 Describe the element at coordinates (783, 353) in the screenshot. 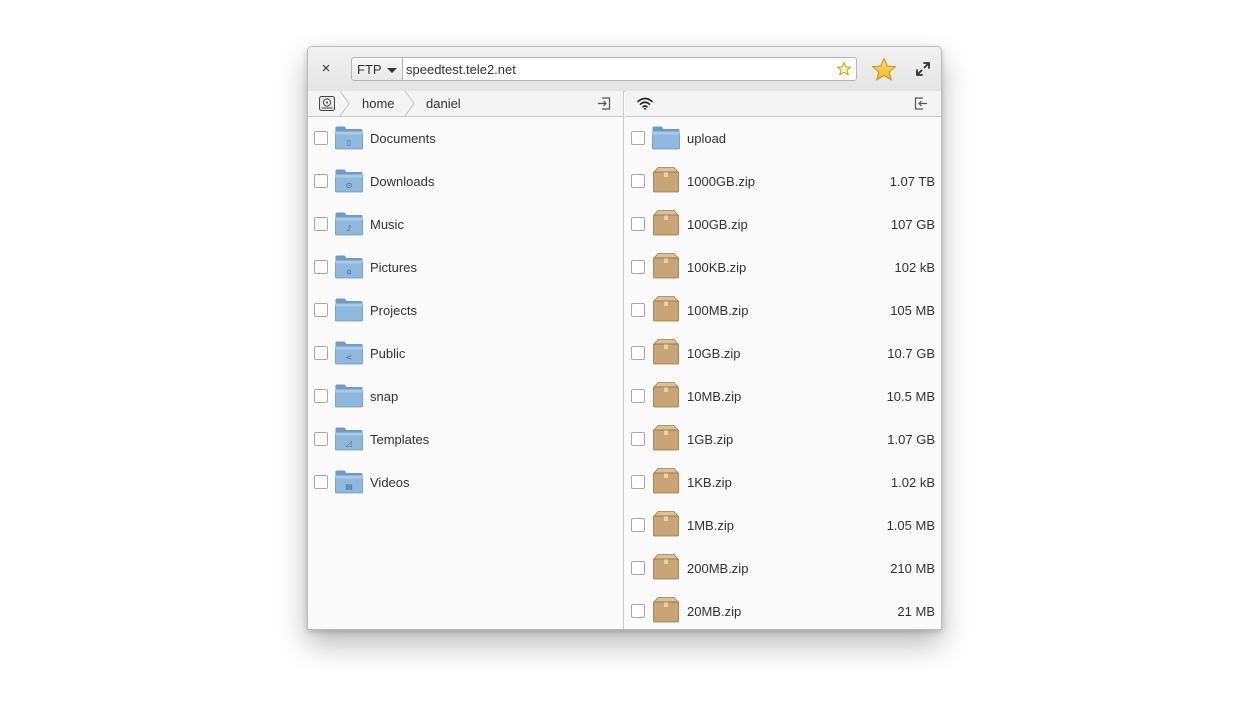

I see `file-row-10gb.zip: 10GB.zip 10.7 GB` at that location.